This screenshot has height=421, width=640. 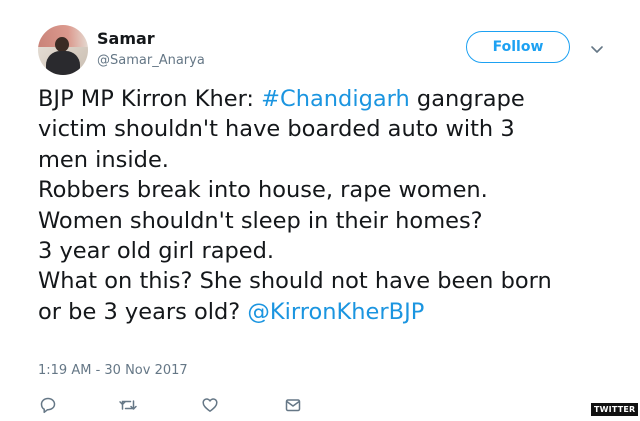 What do you see at coordinates (518, 47) in the screenshot?
I see `follow-button: Follow` at bounding box center [518, 47].